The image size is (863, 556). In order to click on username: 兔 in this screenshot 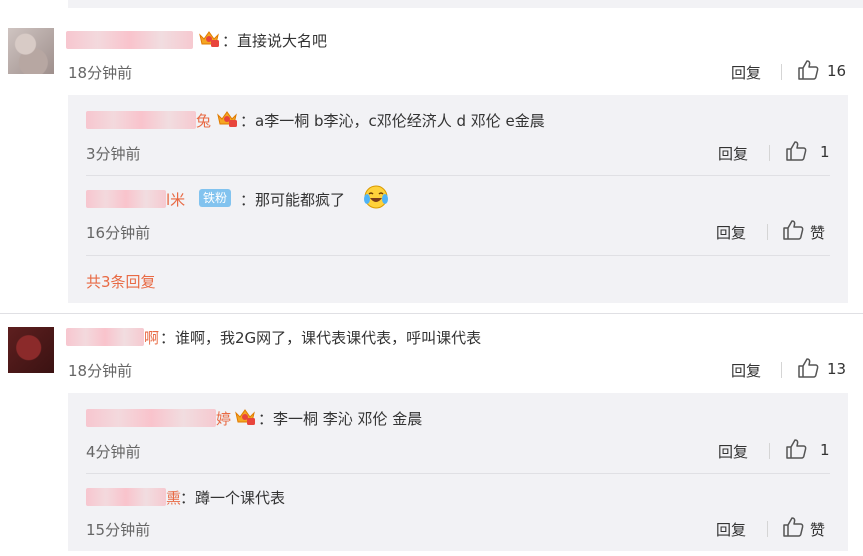, I will do `click(203, 120)`.